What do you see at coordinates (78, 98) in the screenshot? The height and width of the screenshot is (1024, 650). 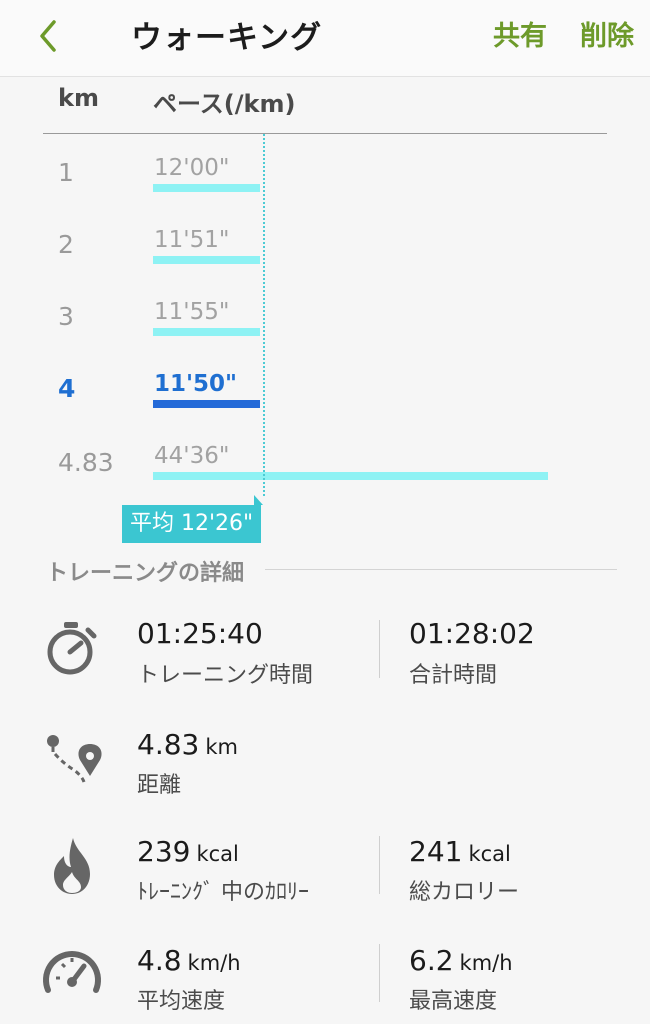 I see `column-header-km: km` at bounding box center [78, 98].